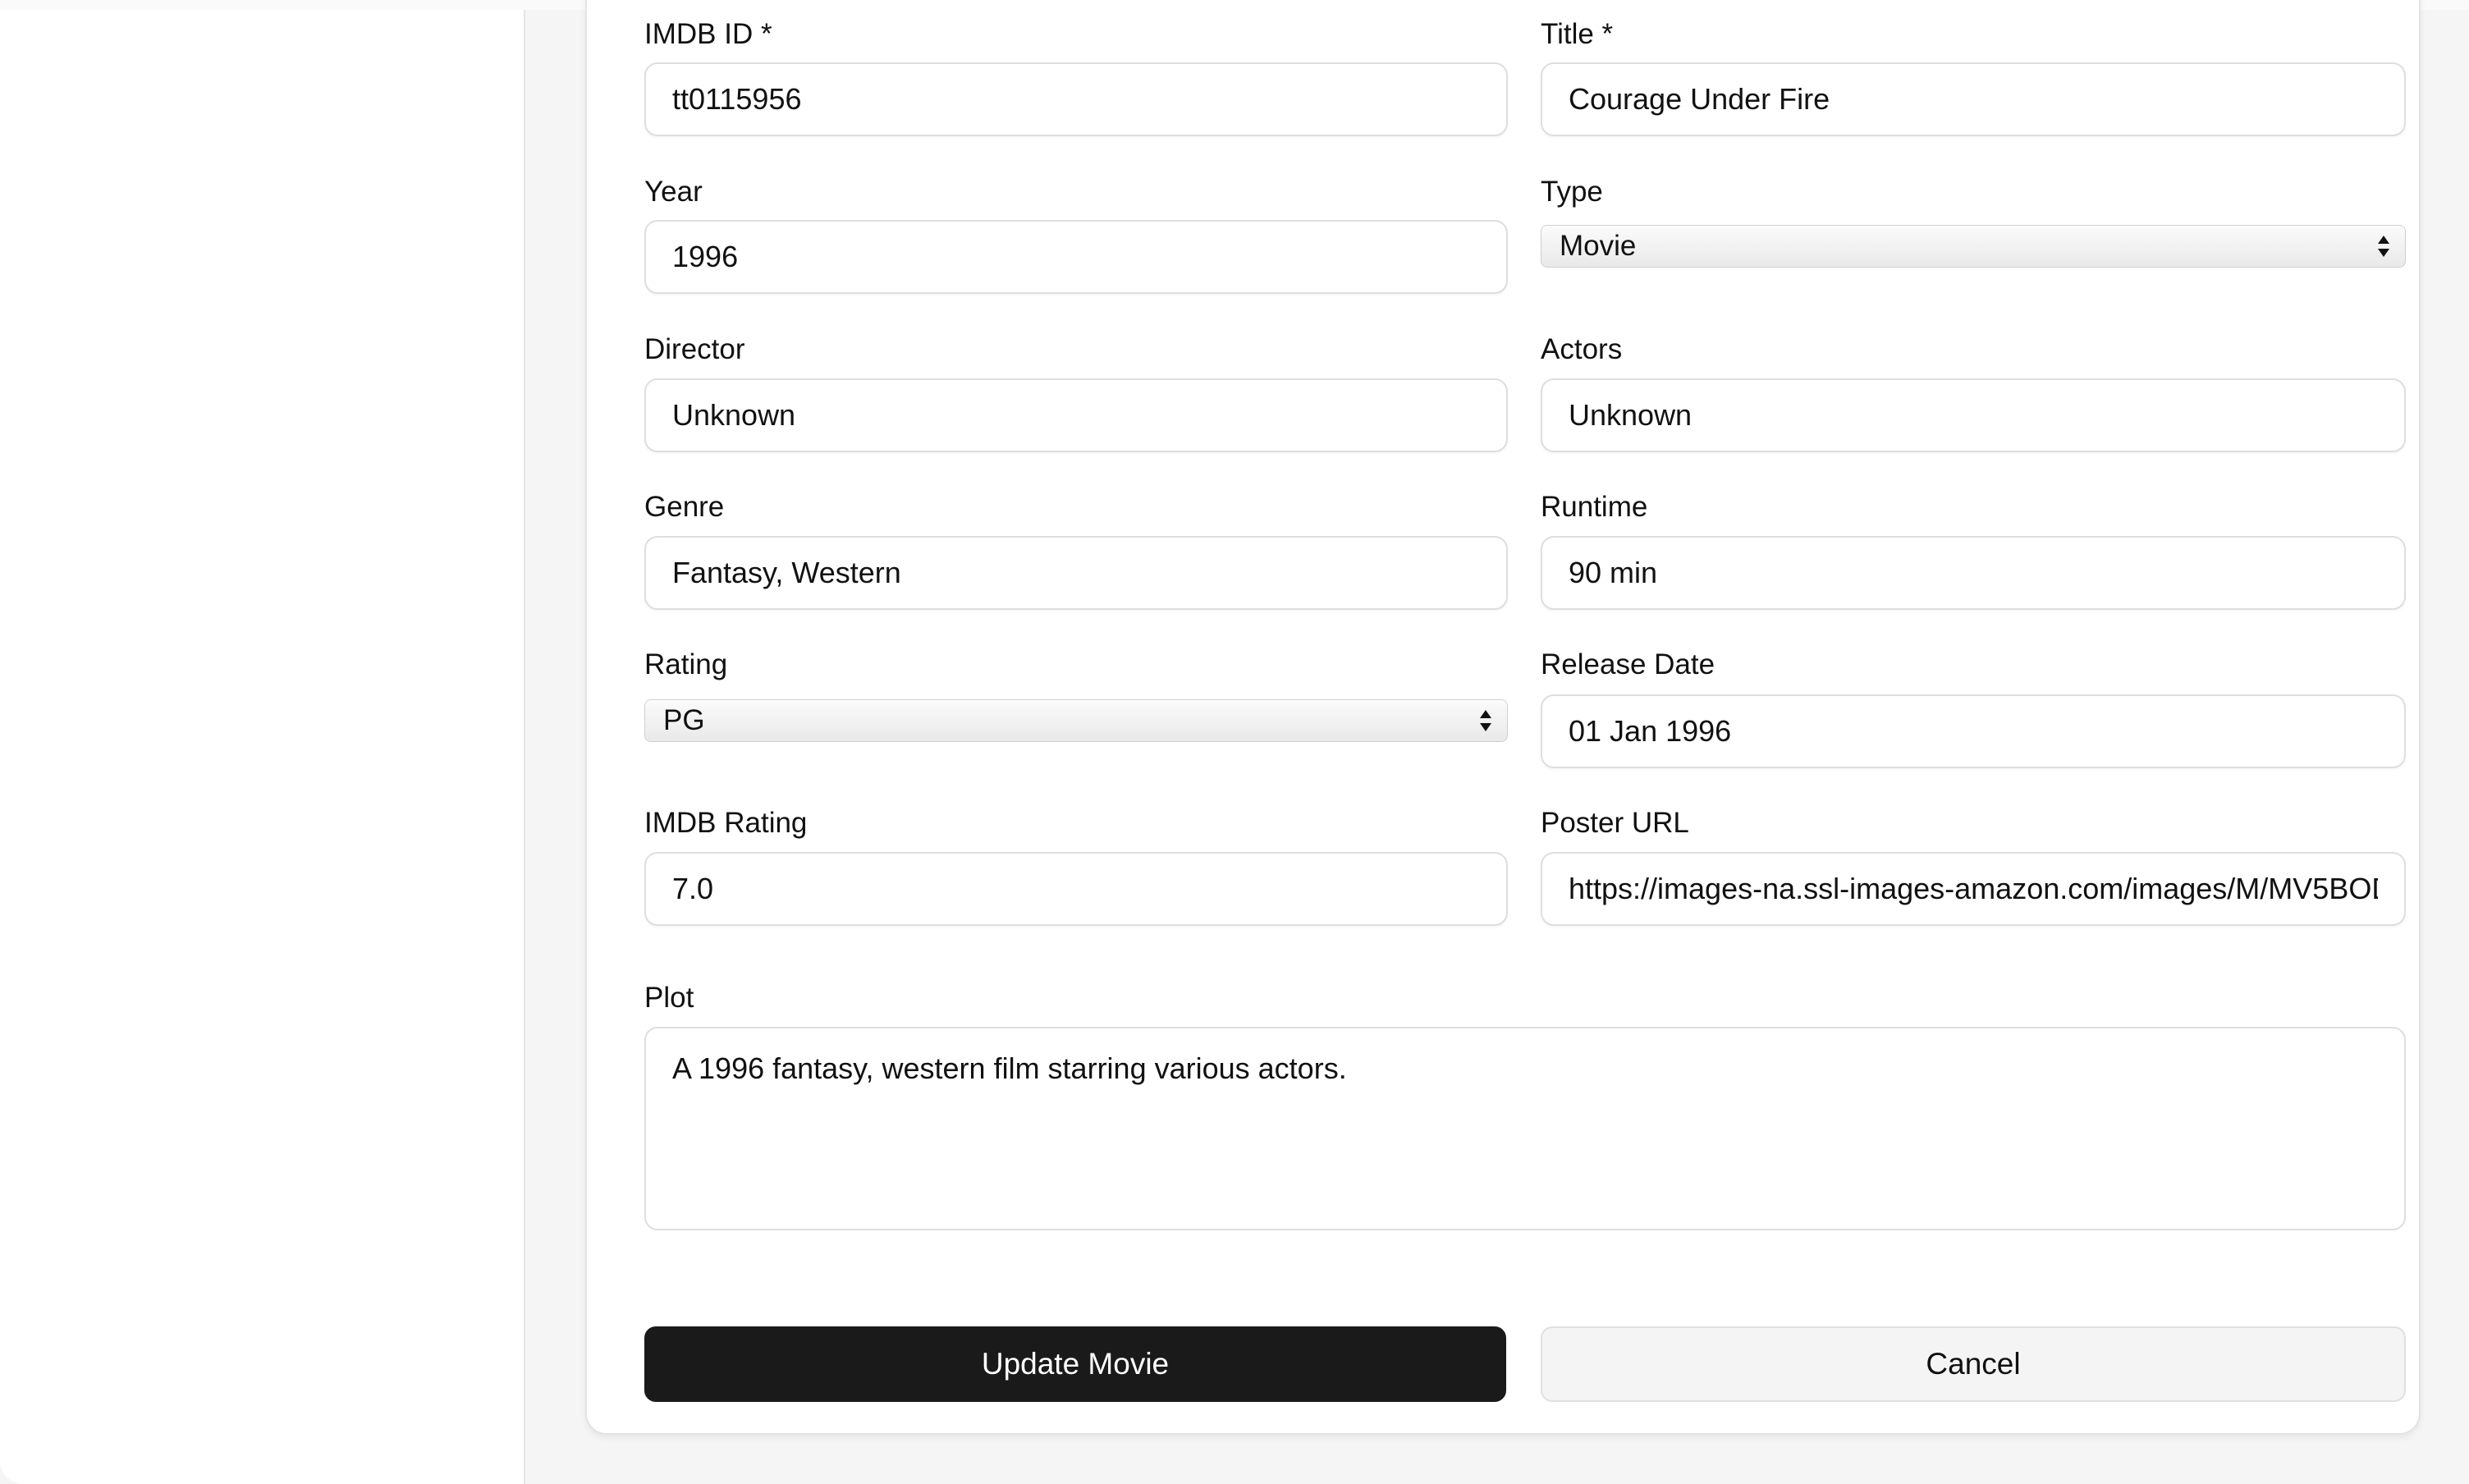 This screenshot has width=2469, height=1484. Describe the element at coordinates (1578, 34) in the screenshot. I see `title-label: Title *` at that location.